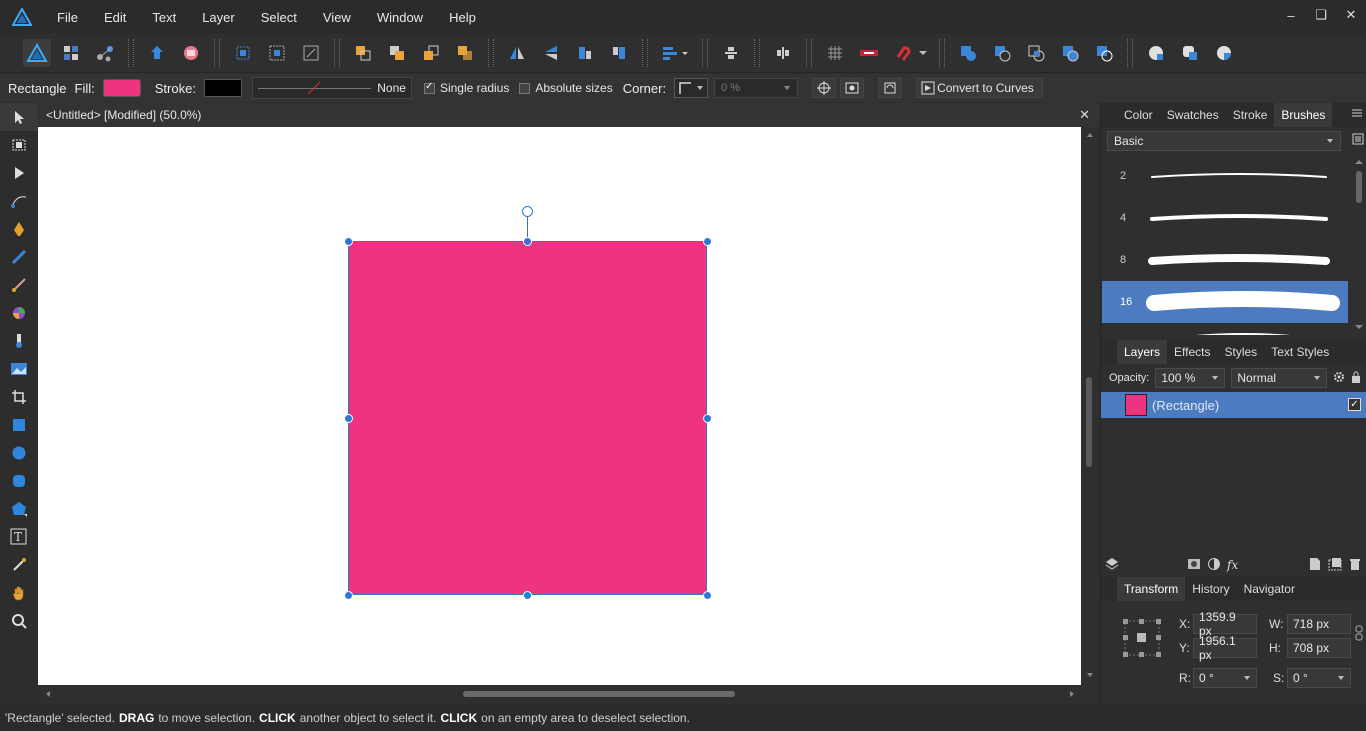 This screenshot has width=1366, height=731. Describe the element at coordinates (19, 173) in the screenshot. I see `node-tool-icon` at that location.